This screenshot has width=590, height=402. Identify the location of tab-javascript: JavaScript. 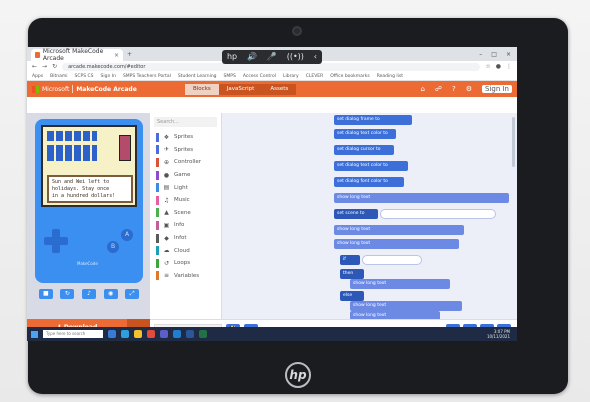
(240, 89).